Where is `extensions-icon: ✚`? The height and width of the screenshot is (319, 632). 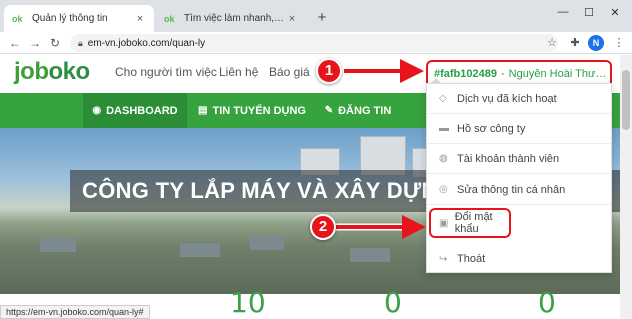 extensions-icon: ✚ is located at coordinates (575, 43).